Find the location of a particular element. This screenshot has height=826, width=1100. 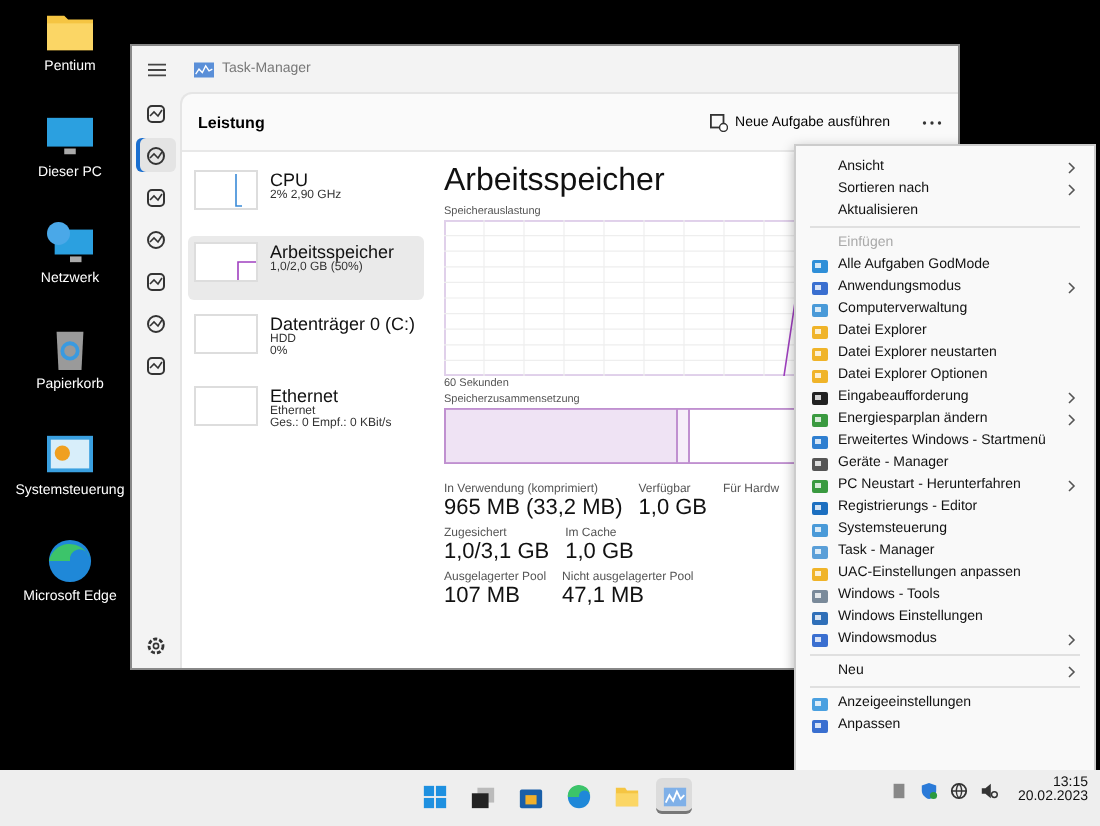

menu-icon is located at coordinates (157, 69).